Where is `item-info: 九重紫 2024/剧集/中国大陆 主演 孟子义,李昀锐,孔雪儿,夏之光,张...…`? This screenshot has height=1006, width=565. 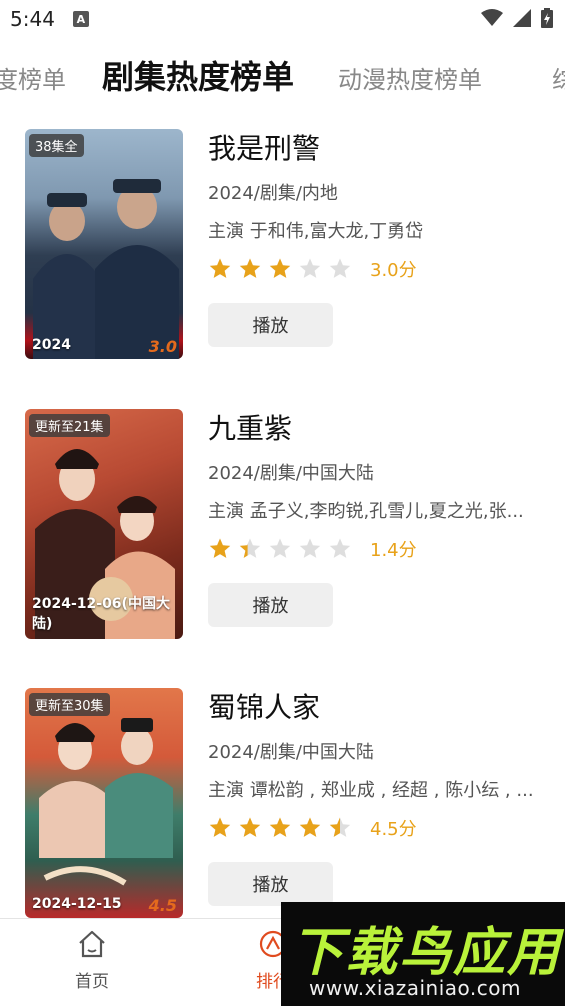
item-info: 九重紫 2024/剧集/中国大陆 主演 孟子义,李昀锐,孔雪儿,夏之光,张...… is located at coordinates (375, 518).